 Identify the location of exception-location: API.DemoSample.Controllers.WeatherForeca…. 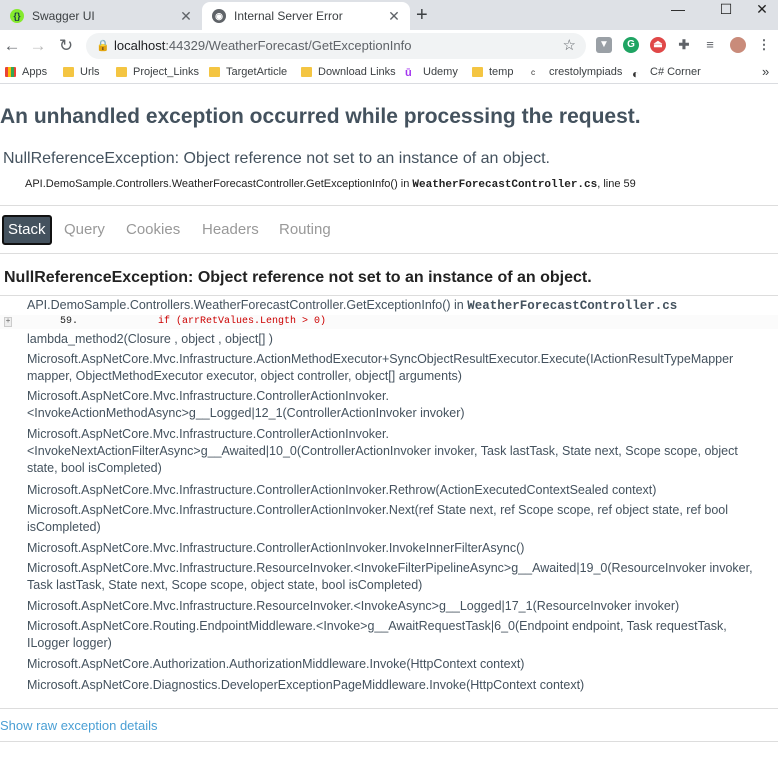
(330, 184).